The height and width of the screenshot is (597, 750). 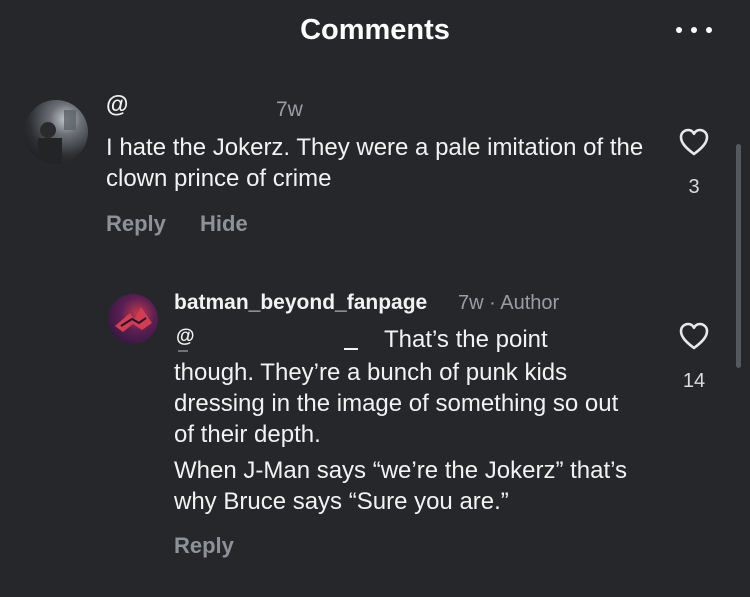 What do you see at coordinates (694, 187) in the screenshot?
I see `like-count: 3` at bounding box center [694, 187].